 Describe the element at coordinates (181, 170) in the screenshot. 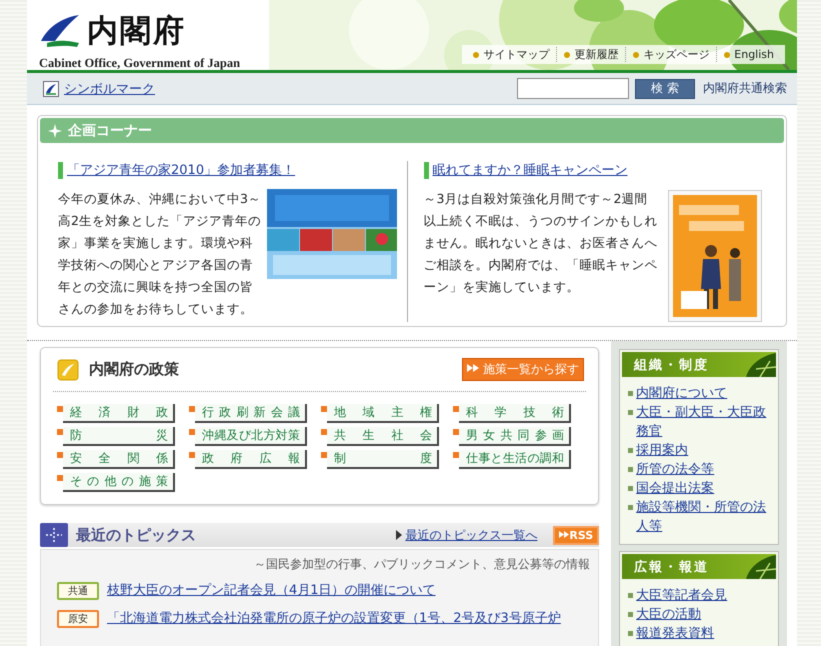

I see `feature-link: 「アジア青年の家2010」参加者募集！` at that location.